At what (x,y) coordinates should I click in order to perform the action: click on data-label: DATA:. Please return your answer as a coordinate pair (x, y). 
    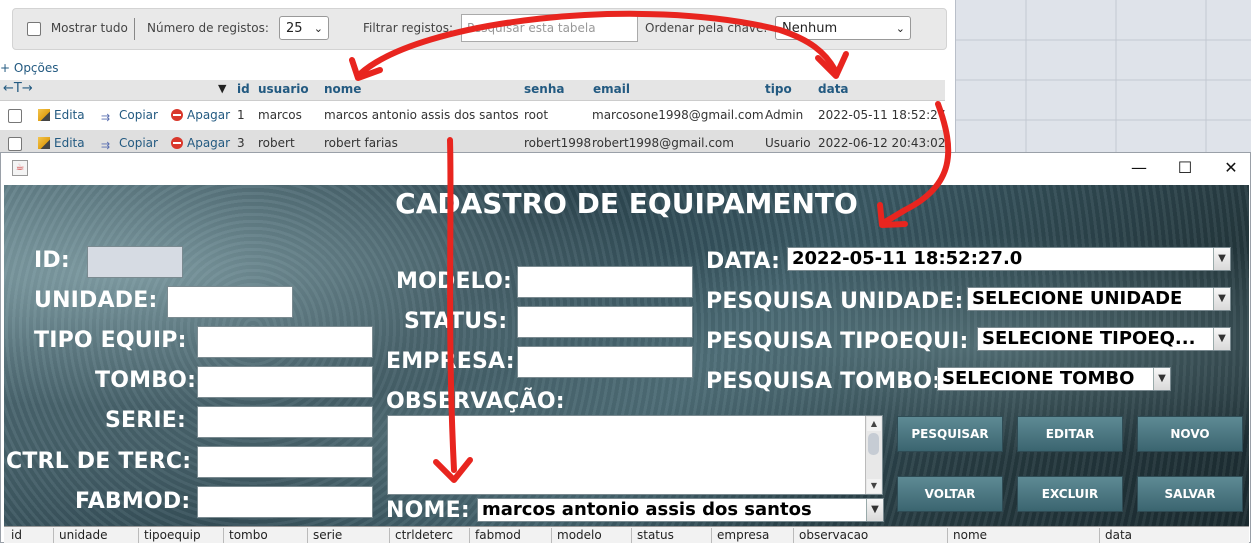
    Looking at the image, I should click on (743, 261).